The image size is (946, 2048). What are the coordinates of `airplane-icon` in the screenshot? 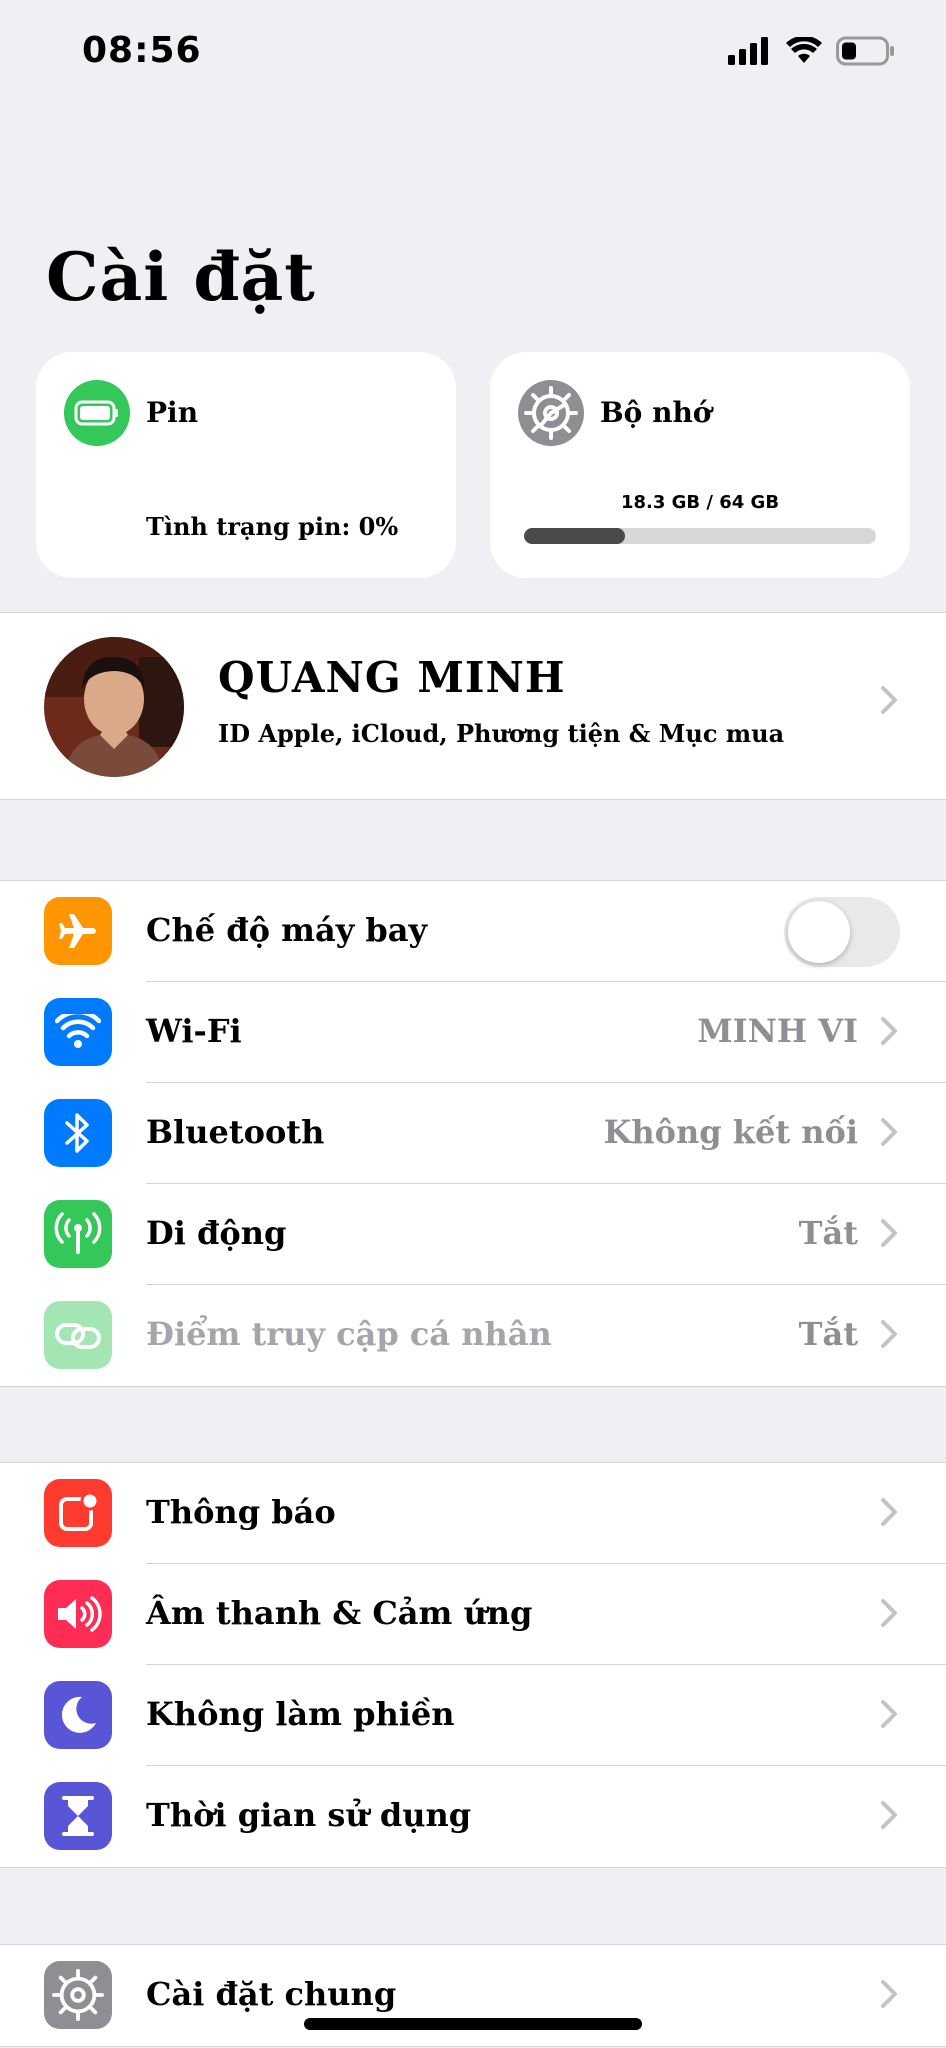 It's located at (78, 931).